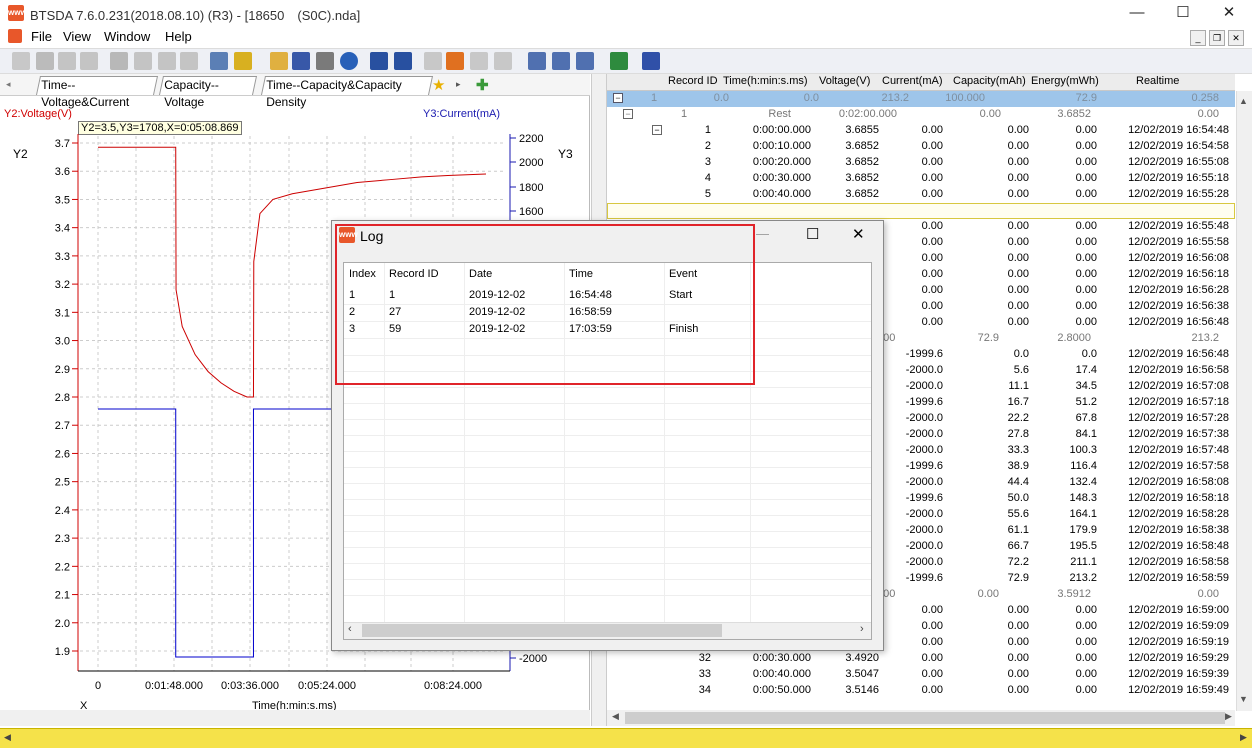 Image resolution: width=1252 pixels, height=748 pixels. Describe the element at coordinates (781, 162) in the screenshot. I see `cell-time: 0:00:20.000` at that location.